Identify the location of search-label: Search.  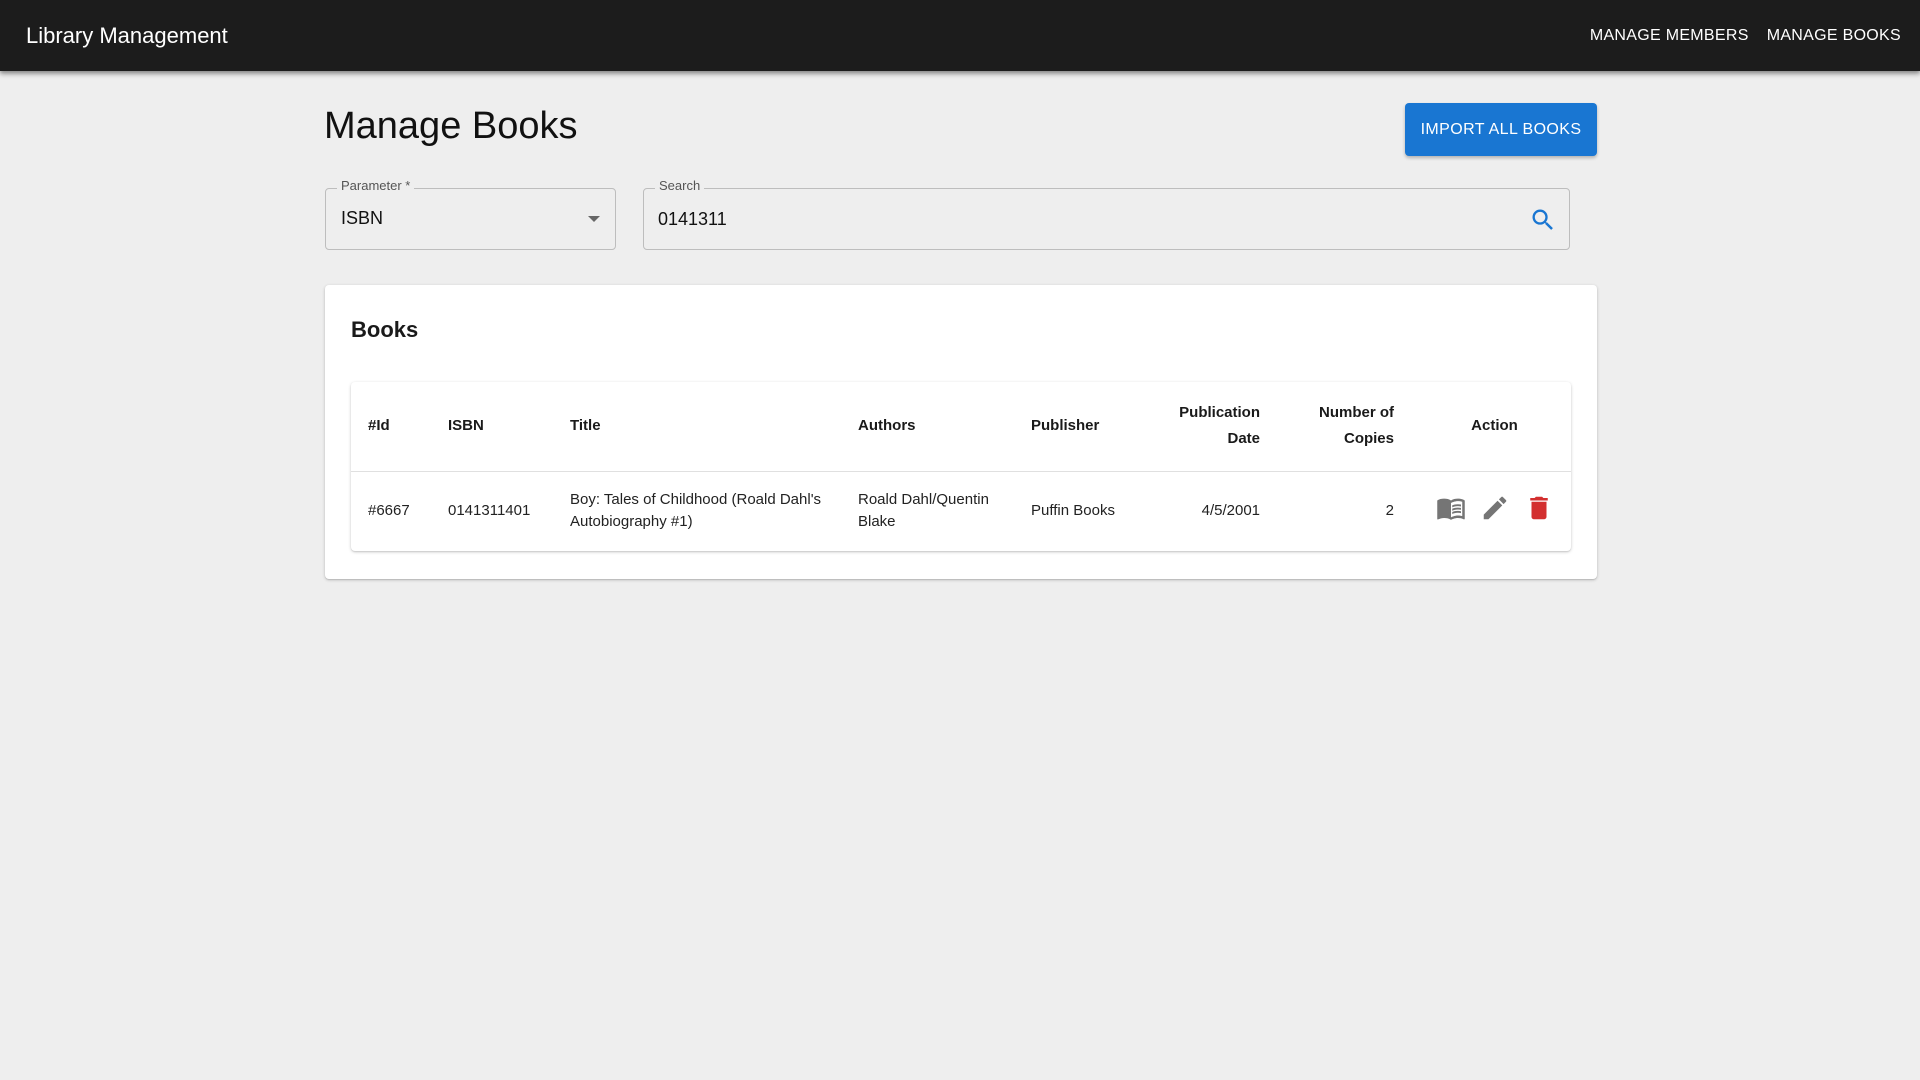
(680, 185).